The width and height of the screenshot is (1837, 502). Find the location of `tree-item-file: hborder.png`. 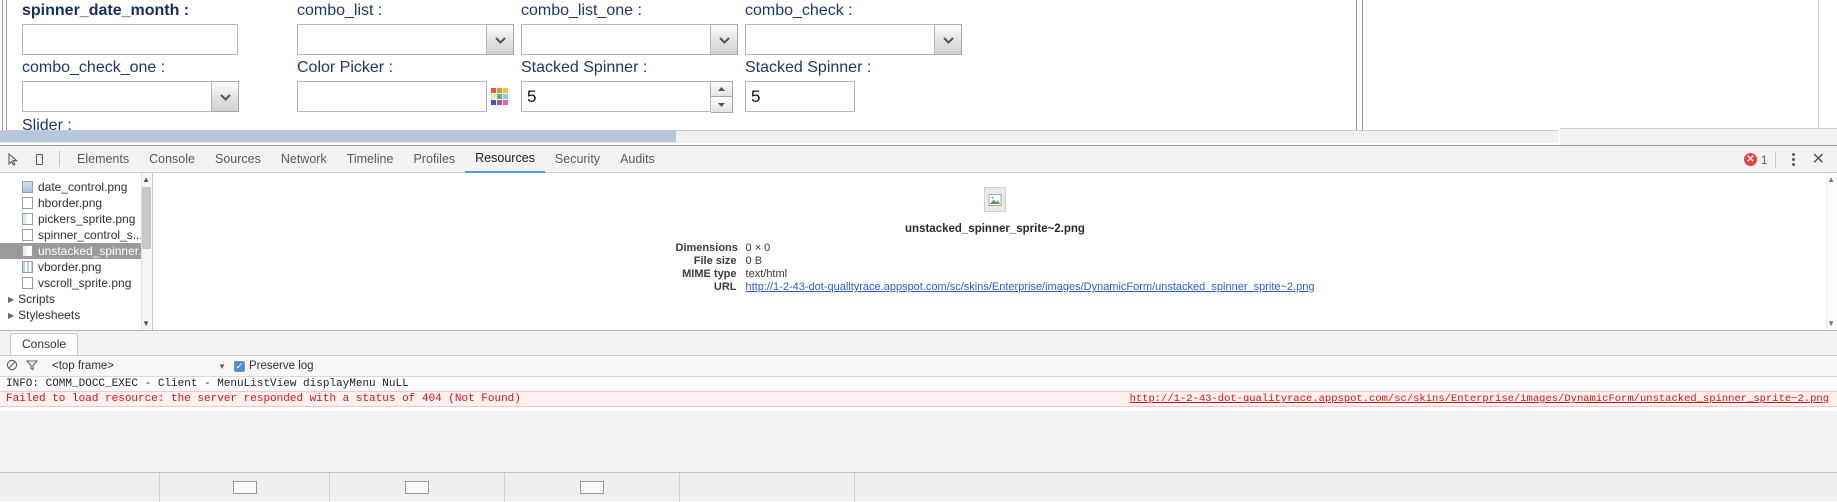

tree-item-file: hborder.png is located at coordinates (76, 203).